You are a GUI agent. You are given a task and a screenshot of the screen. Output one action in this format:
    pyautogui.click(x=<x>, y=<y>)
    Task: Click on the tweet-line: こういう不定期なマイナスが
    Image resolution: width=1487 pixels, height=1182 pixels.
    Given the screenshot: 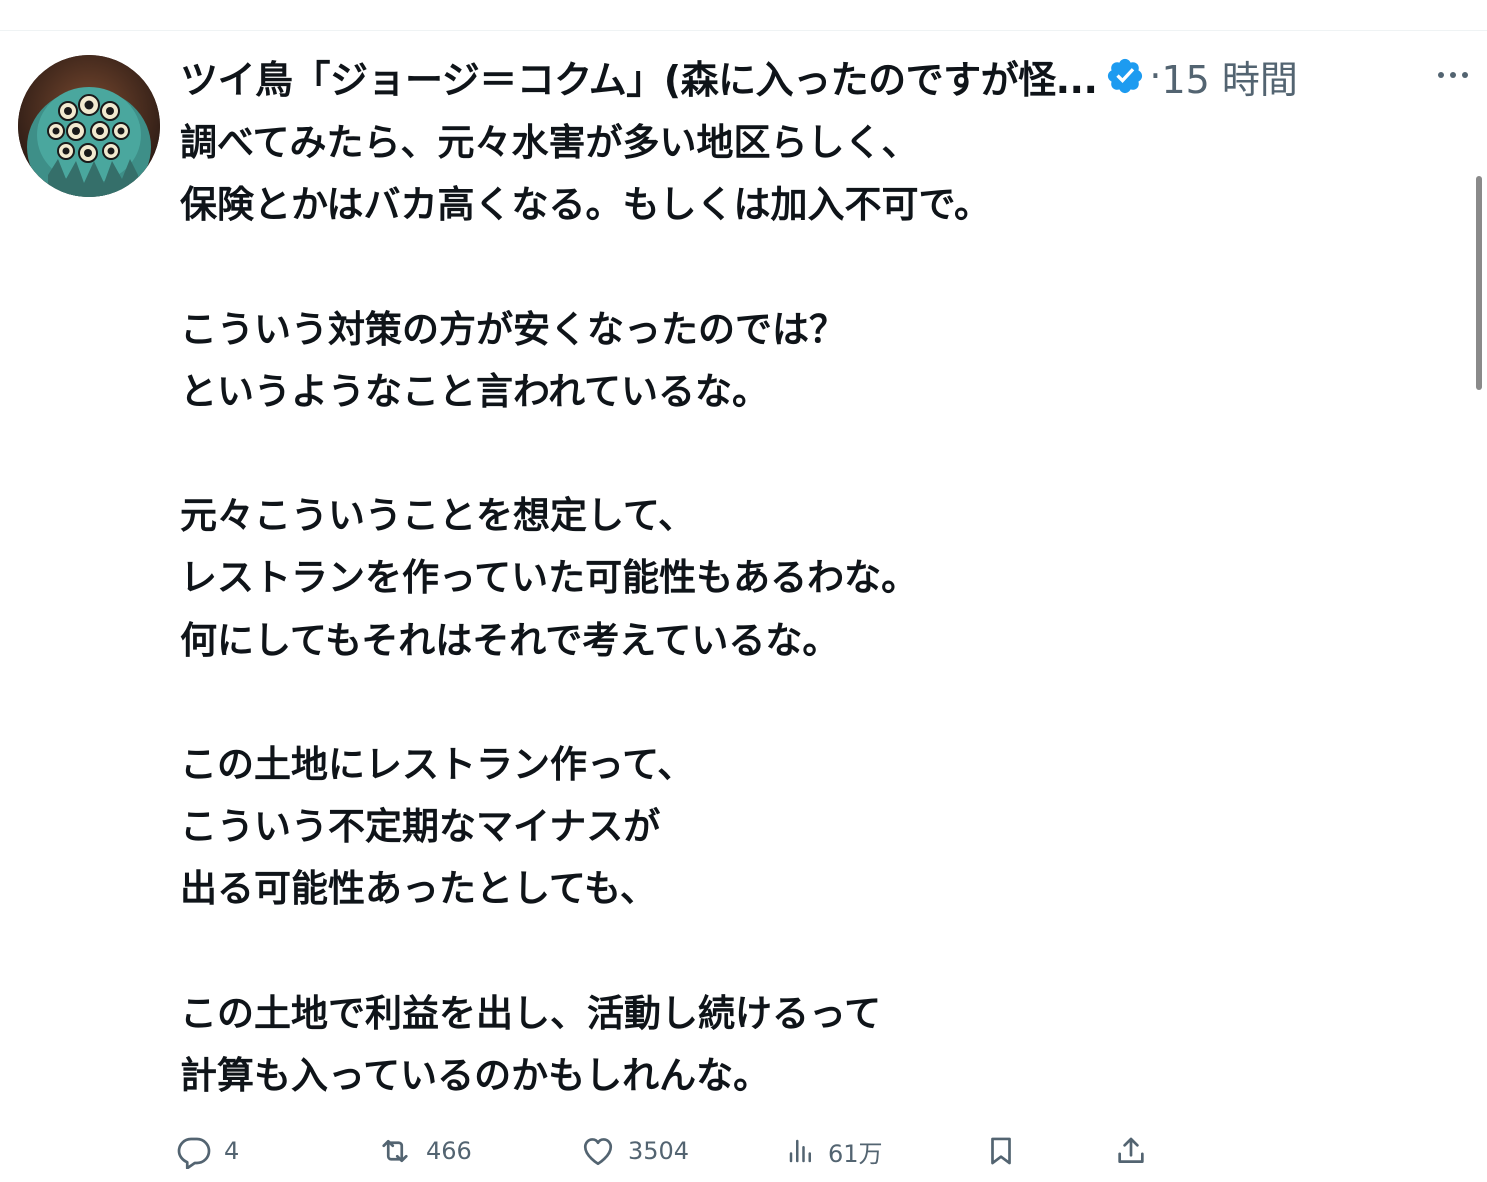 What is the action you would take?
    pyautogui.click(x=420, y=827)
    